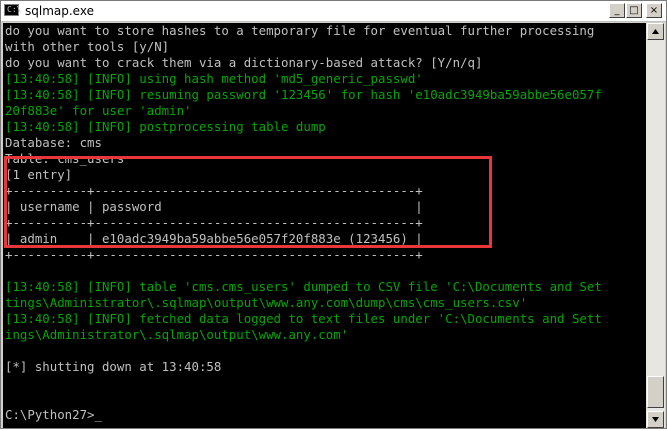  Describe the element at coordinates (113, 366) in the screenshot. I see `console-line: [*] shutting down at 13:40:58` at that location.